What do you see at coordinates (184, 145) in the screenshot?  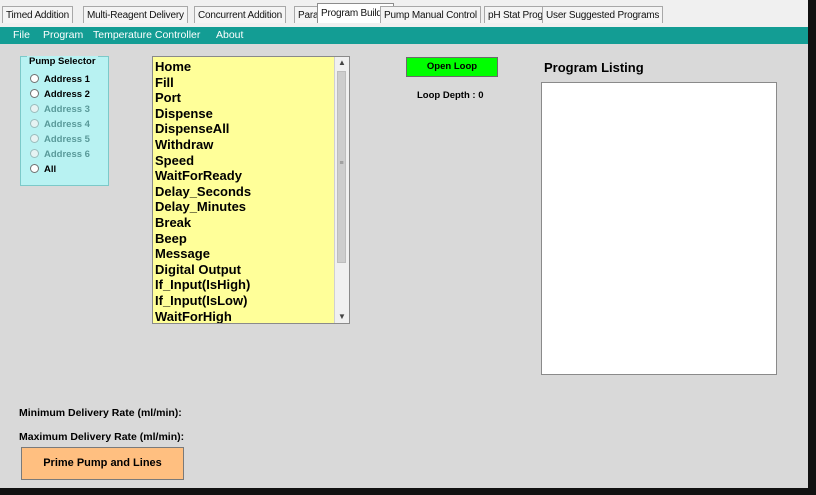 I see `command-item-withdraw: Withdraw` at bounding box center [184, 145].